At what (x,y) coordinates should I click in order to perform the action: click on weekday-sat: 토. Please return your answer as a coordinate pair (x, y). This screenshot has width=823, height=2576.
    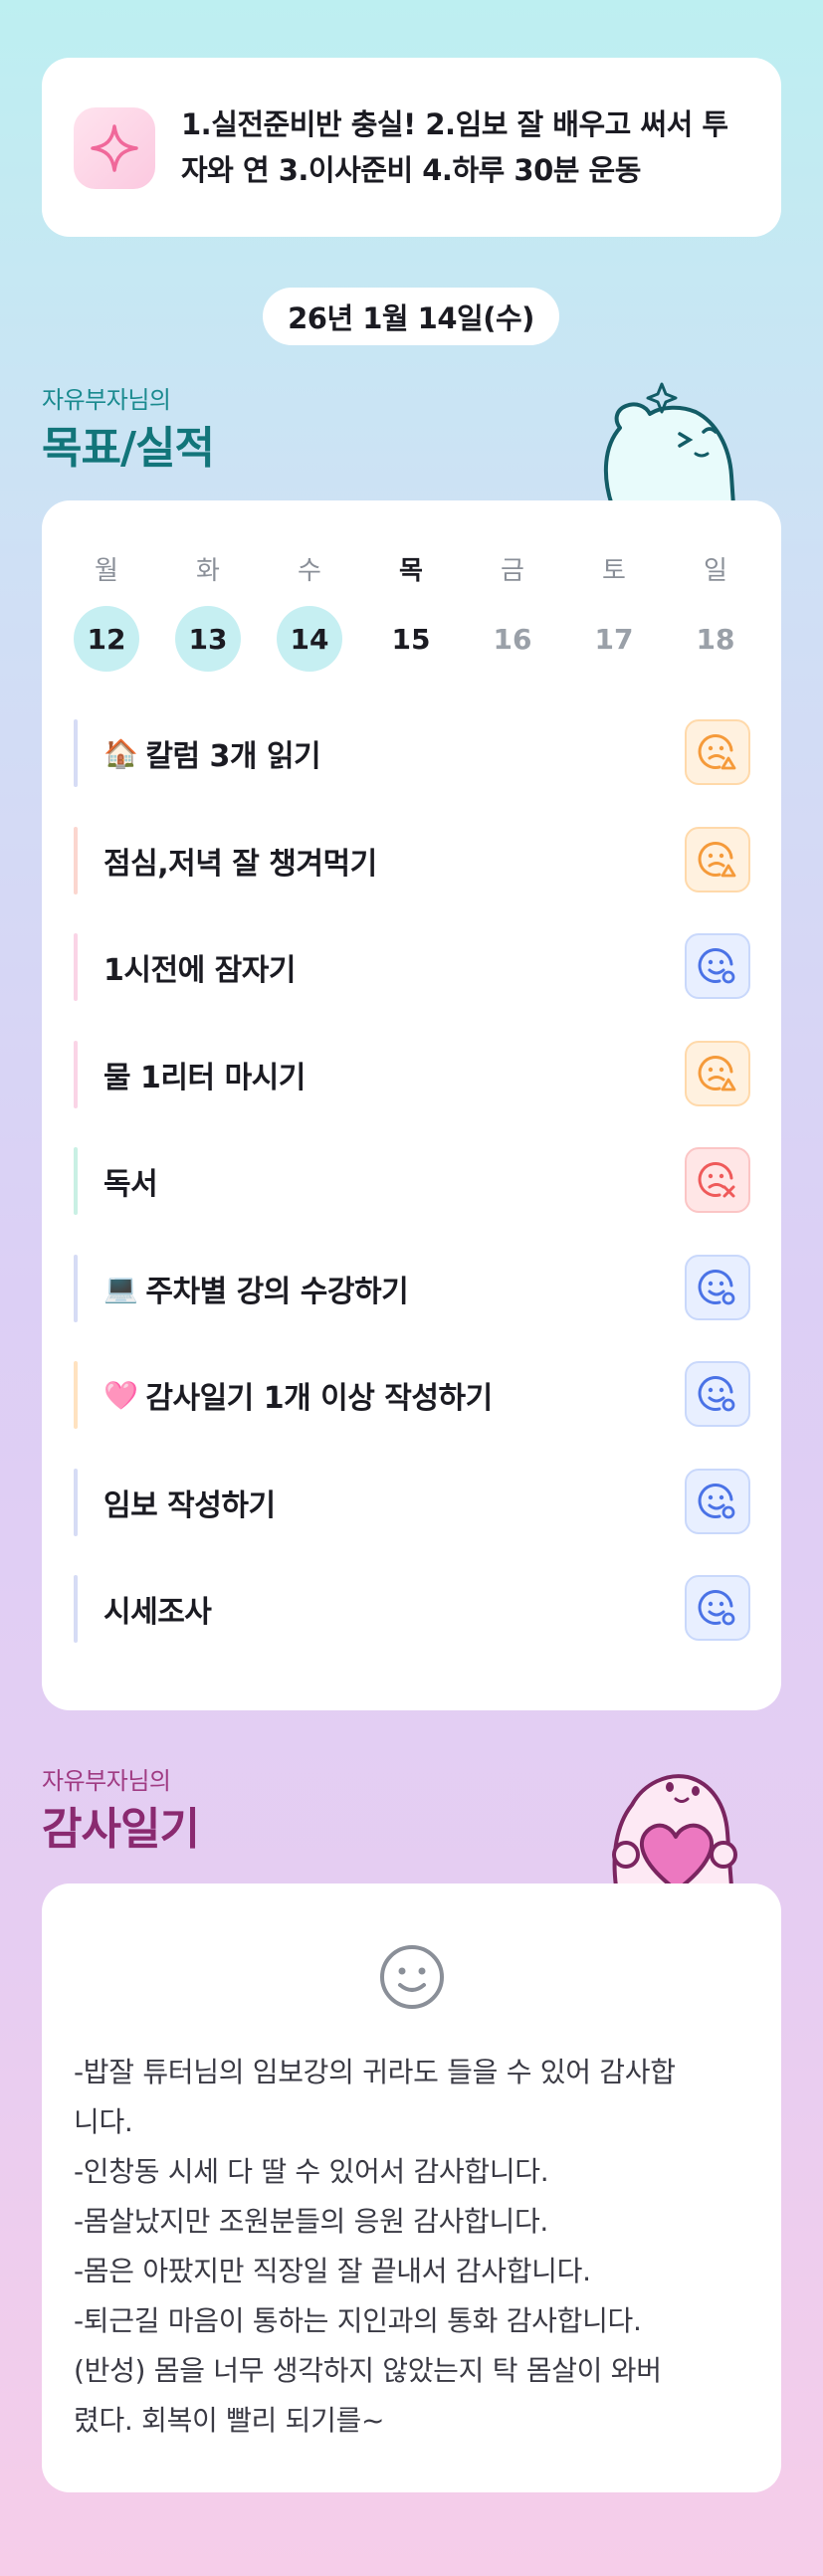
    Looking at the image, I should click on (614, 571).